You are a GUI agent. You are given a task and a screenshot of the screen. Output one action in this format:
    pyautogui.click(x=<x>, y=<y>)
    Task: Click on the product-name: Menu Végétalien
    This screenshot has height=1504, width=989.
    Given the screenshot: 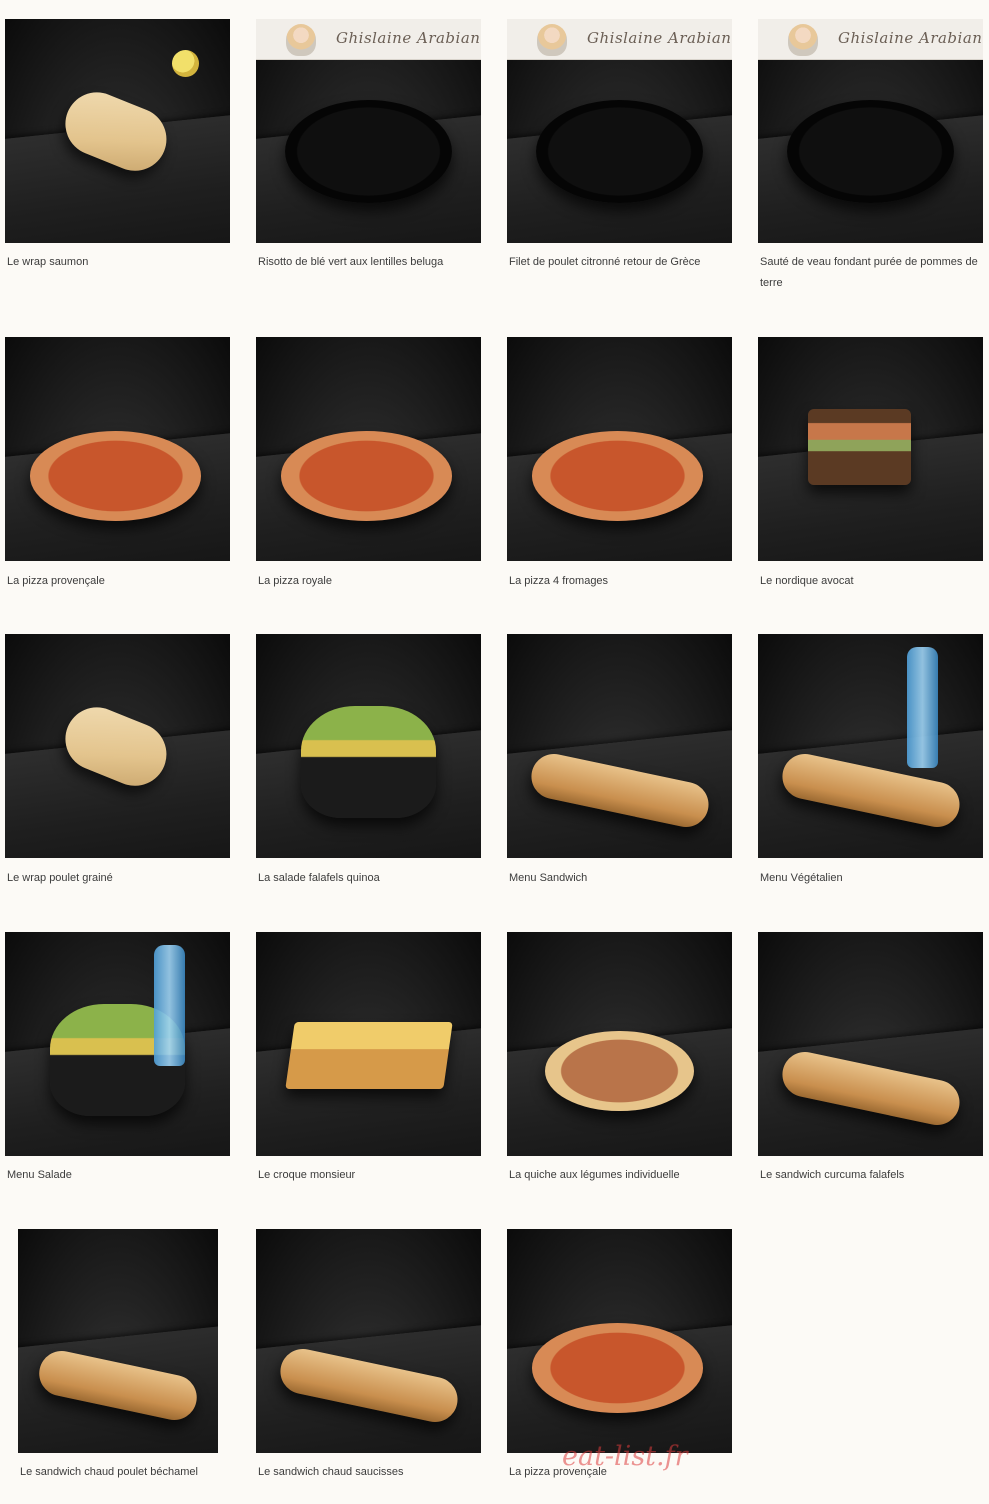 What is the action you would take?
    pyautogui.click(x=870, y=878)
    